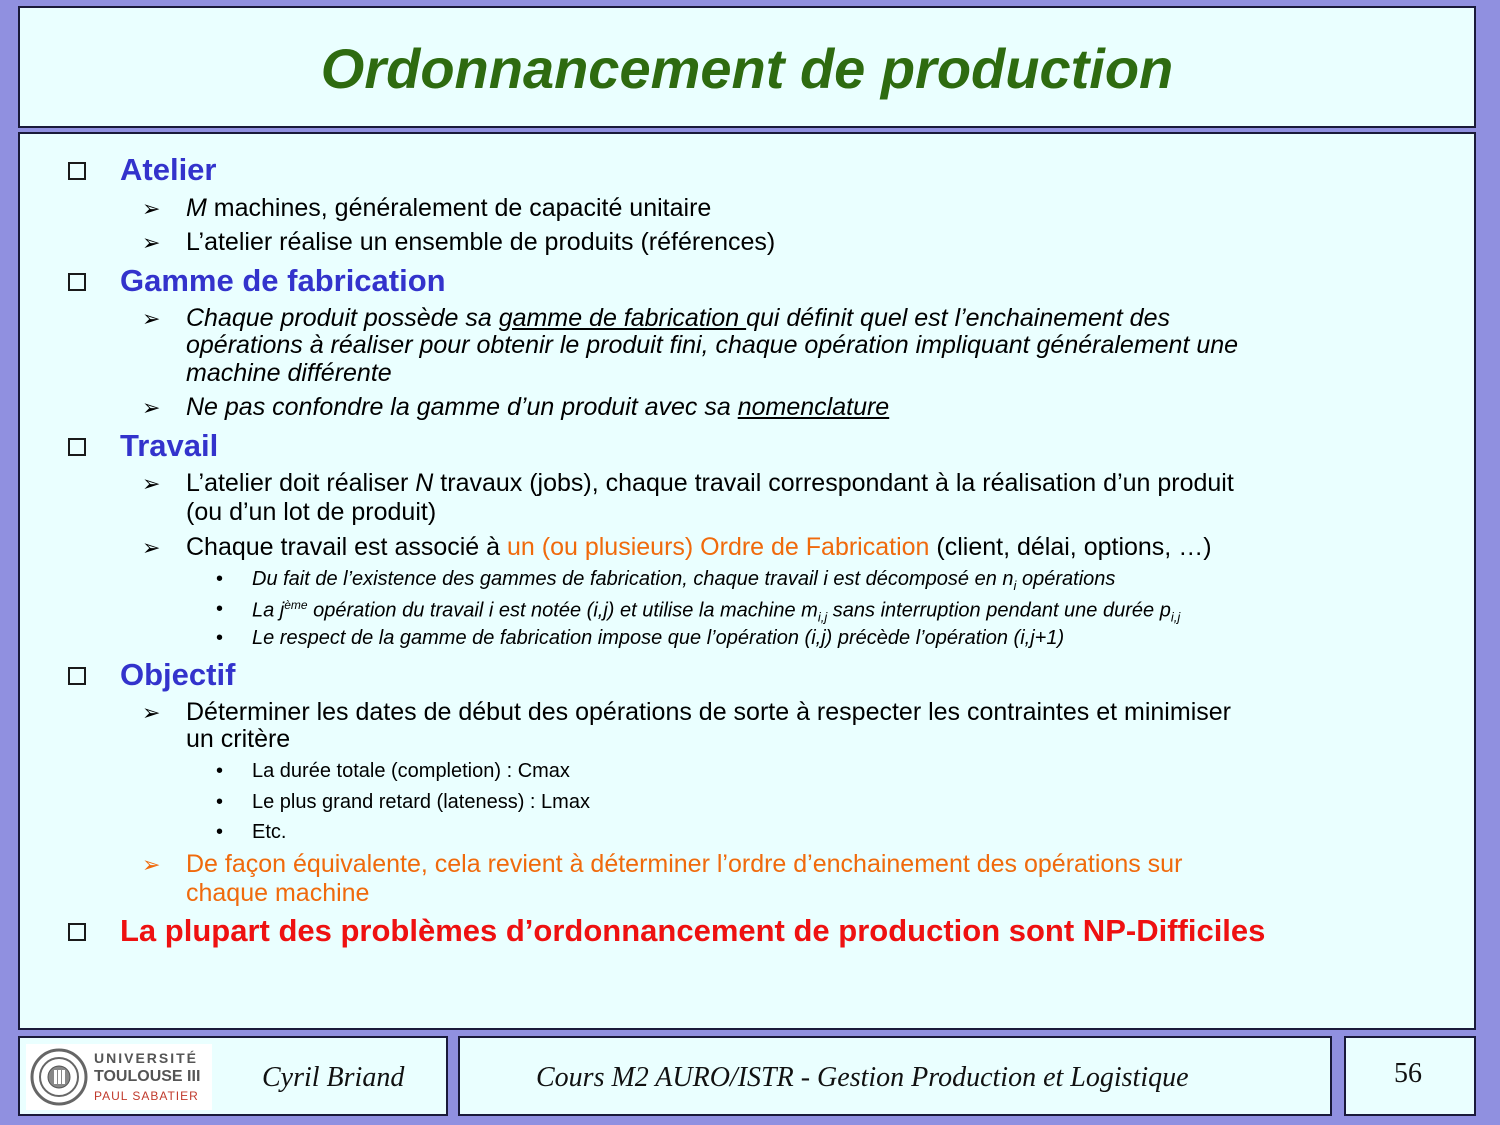  I want to click on list-item-continuation: (ou d’un lot de produit), so click(311, 512).